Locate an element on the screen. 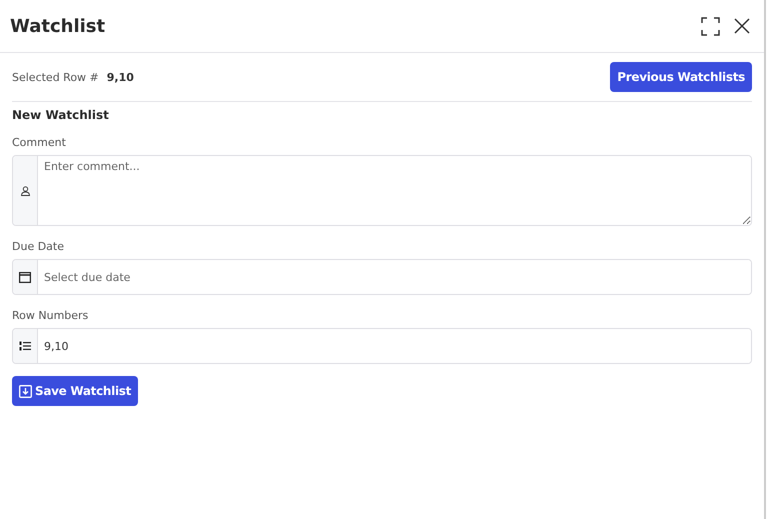 The image size is (768, 519). field-label: Row Numbers is located at coordinates (51, 315).